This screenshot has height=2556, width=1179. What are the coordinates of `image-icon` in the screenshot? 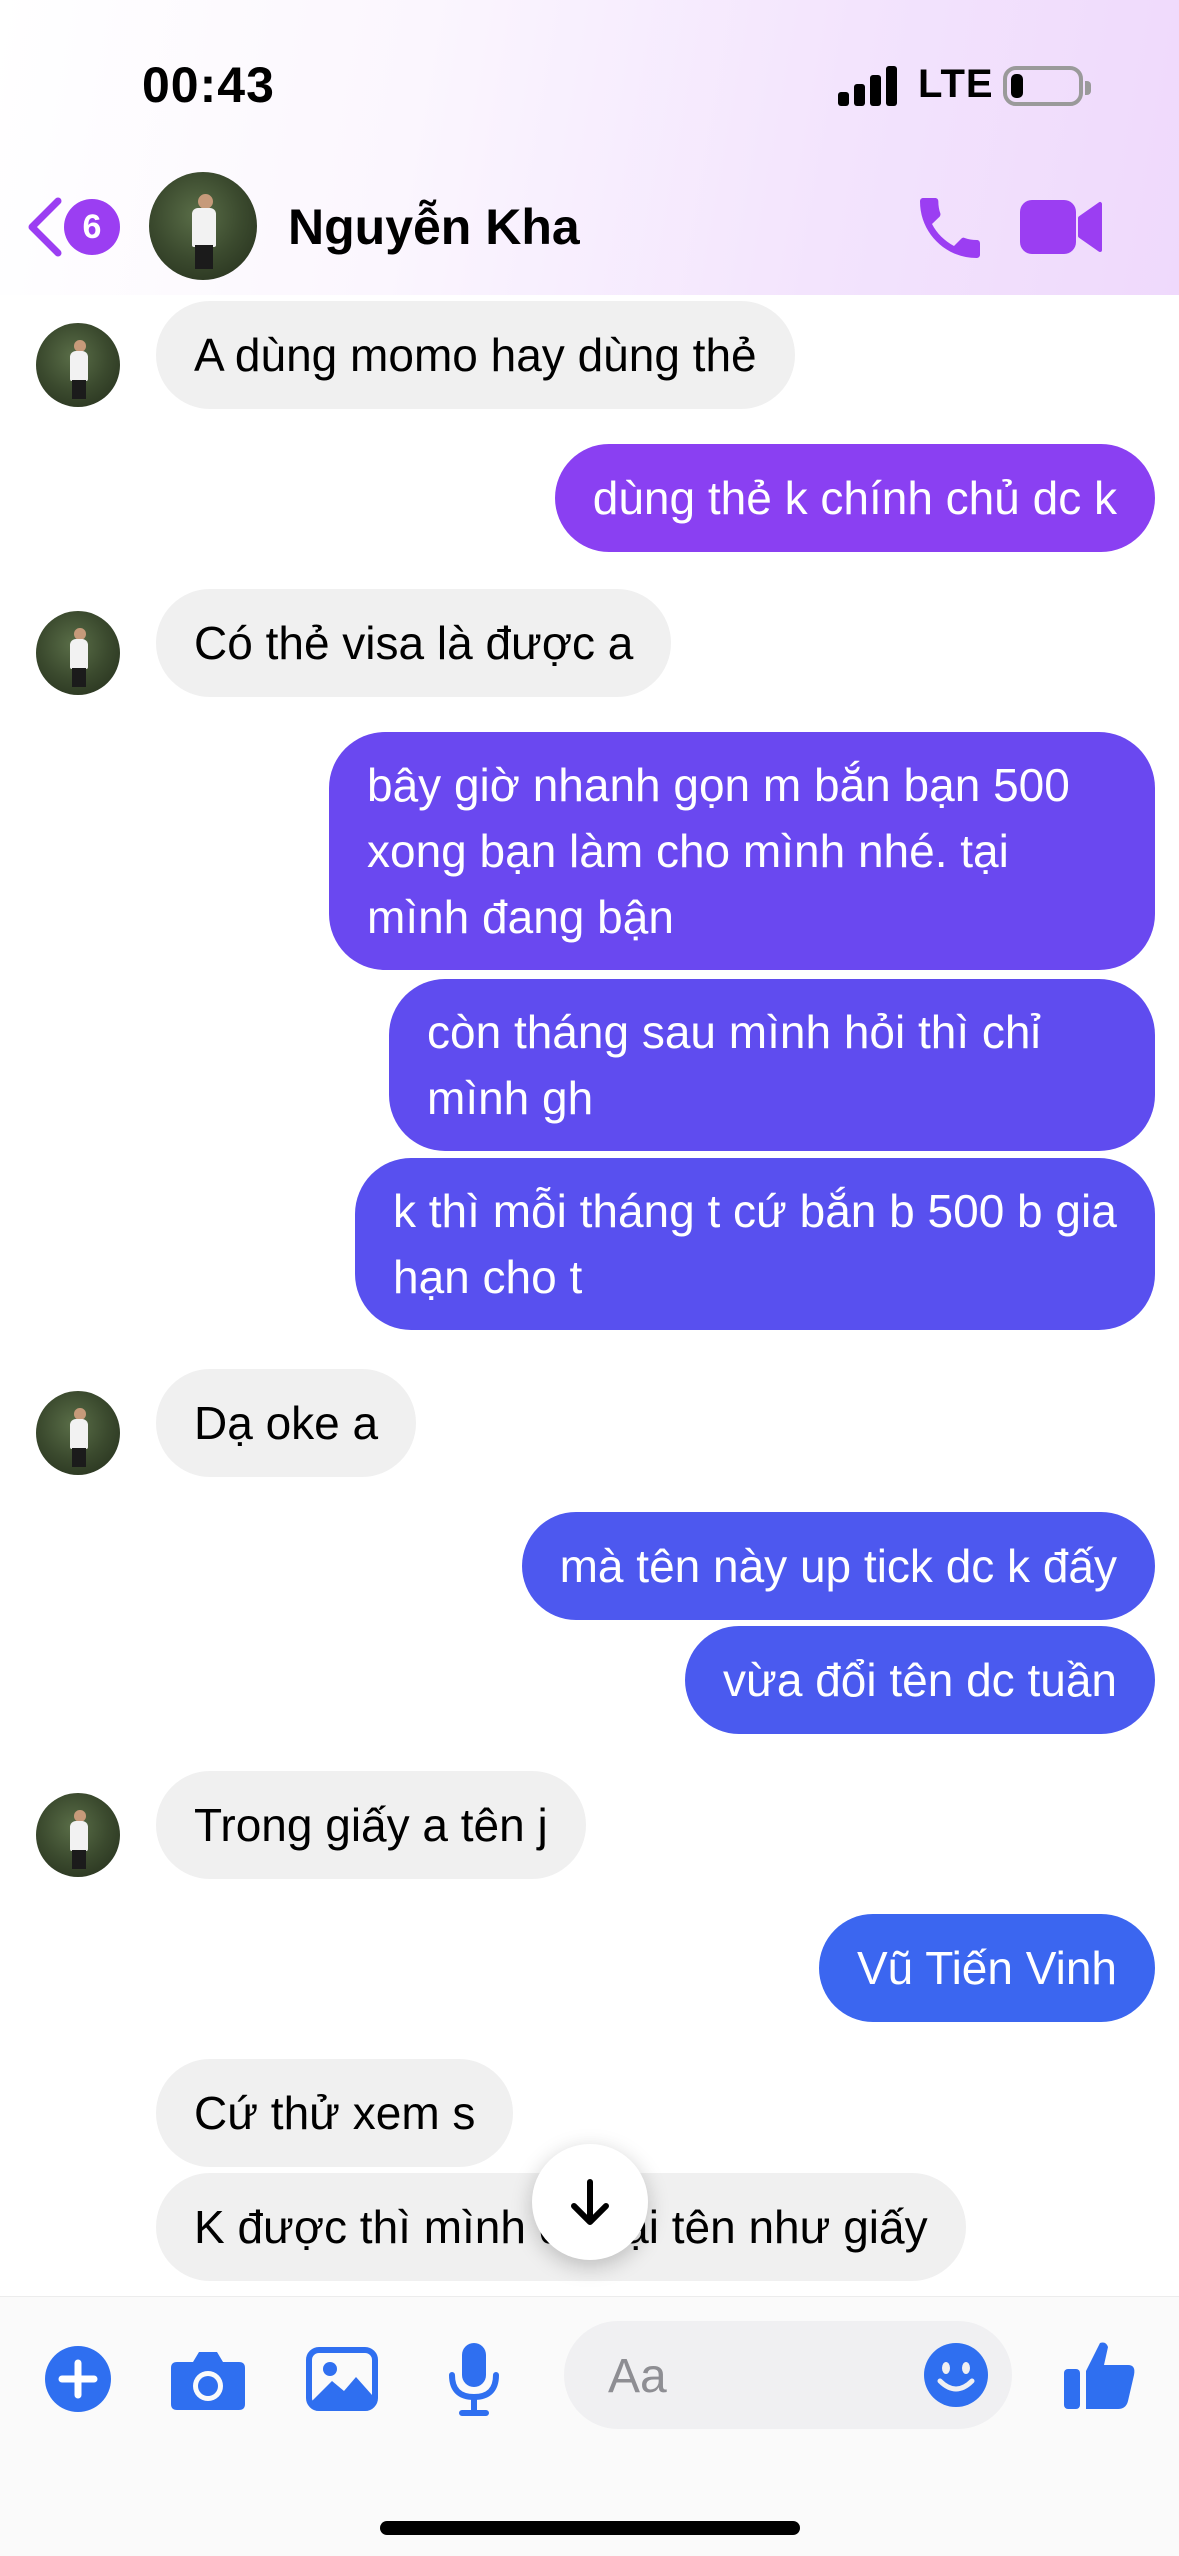 It's located at (342, 2379).